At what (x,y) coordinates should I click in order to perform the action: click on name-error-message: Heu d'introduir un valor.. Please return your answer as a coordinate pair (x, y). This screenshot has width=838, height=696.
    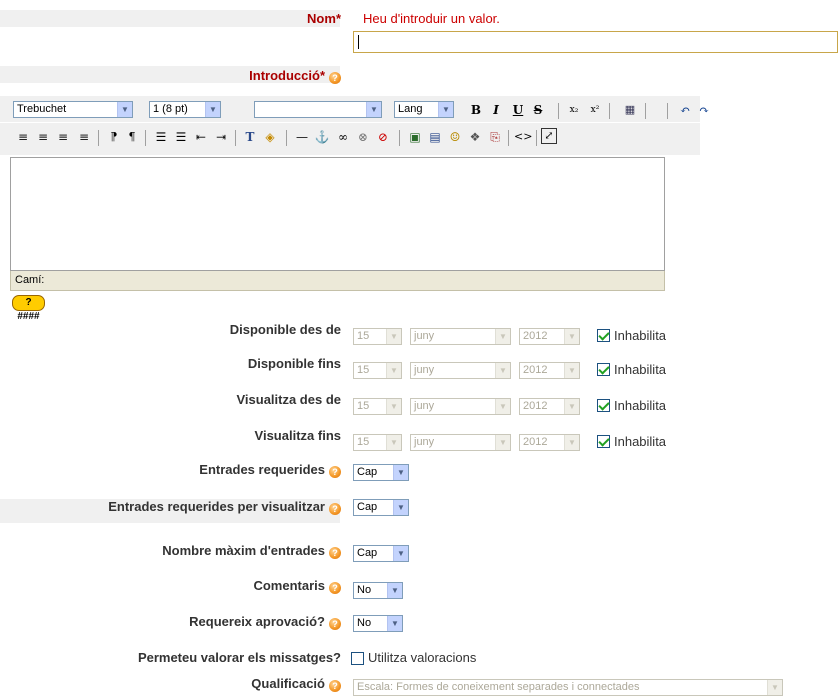
    Looking at the image, I should click on (431, 18).